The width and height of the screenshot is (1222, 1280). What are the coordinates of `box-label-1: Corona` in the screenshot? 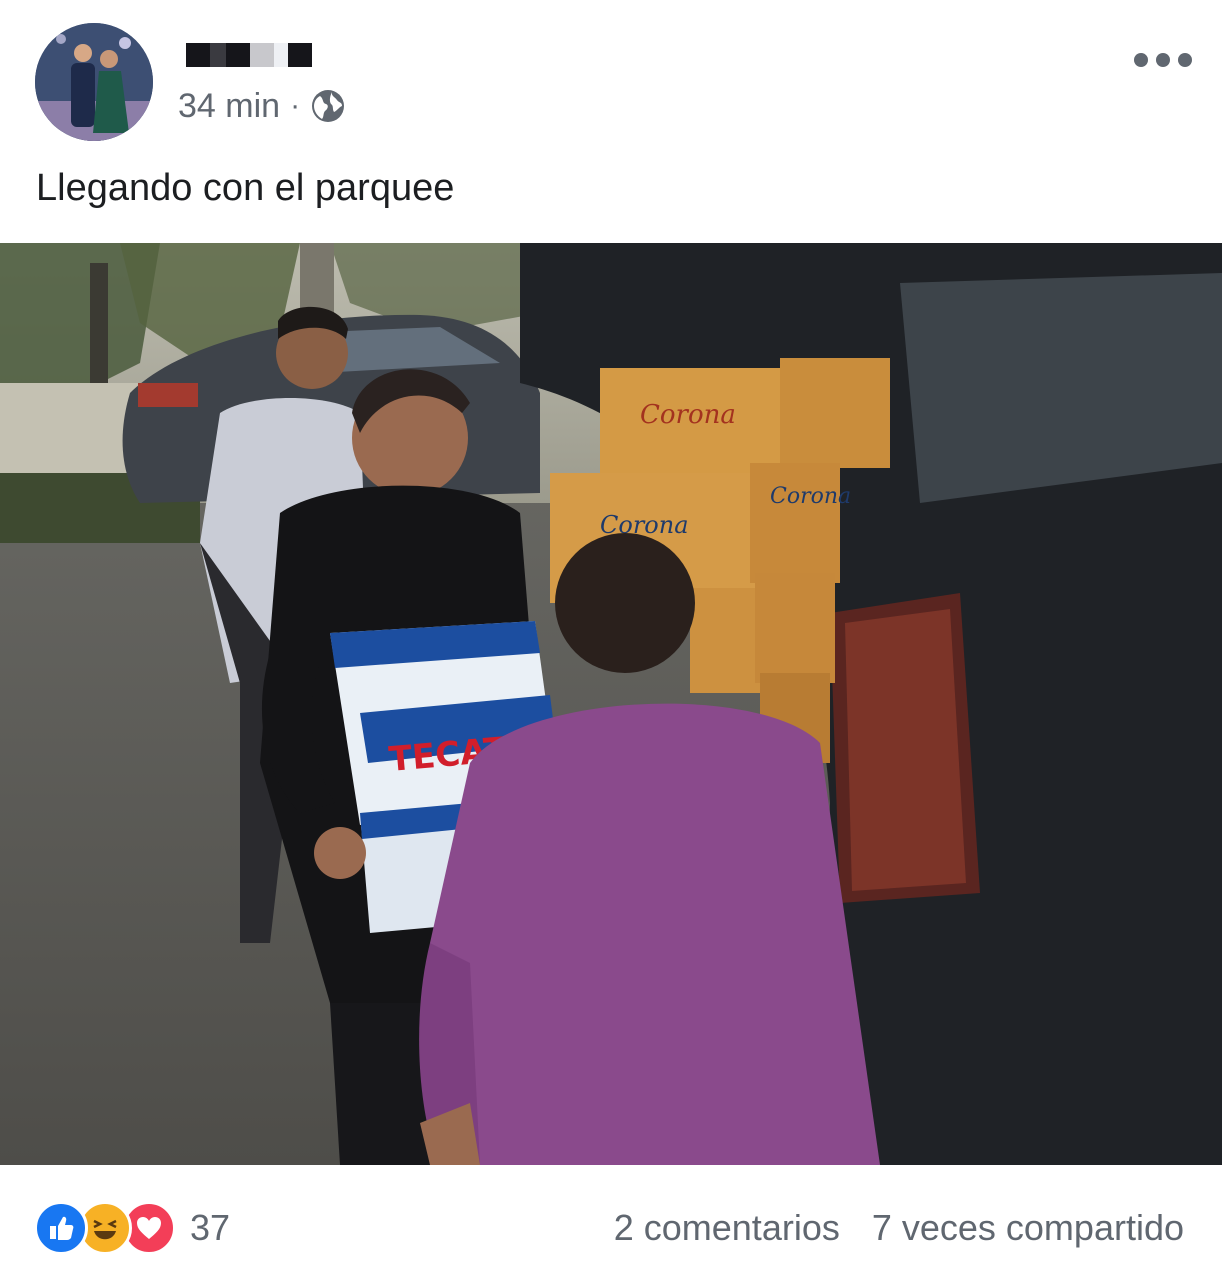 It's located at (688, 415).